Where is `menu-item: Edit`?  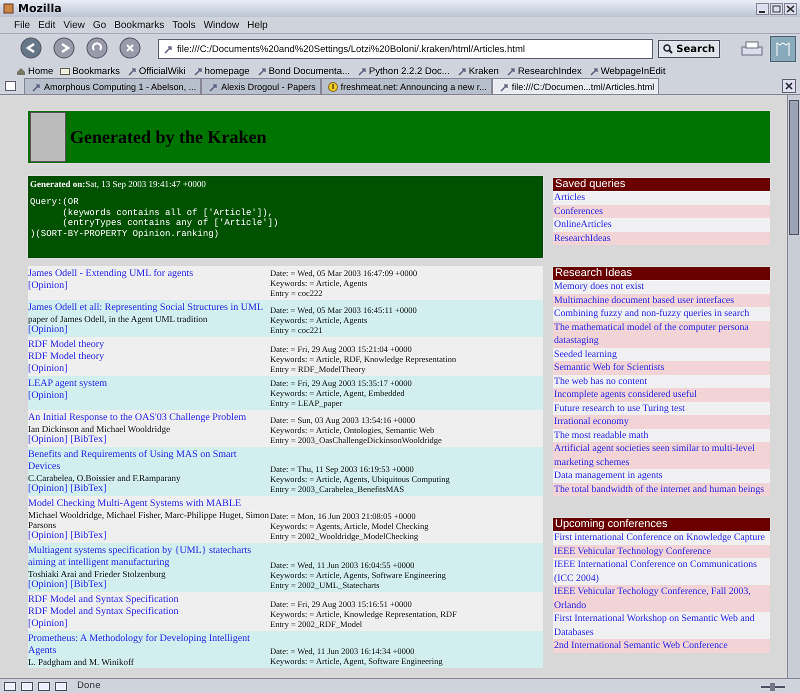
menu-item: Edit is located at coordinates (47, 25).